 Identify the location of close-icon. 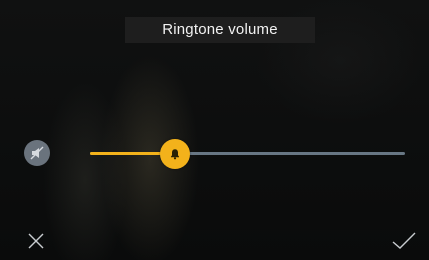
(36, 241).